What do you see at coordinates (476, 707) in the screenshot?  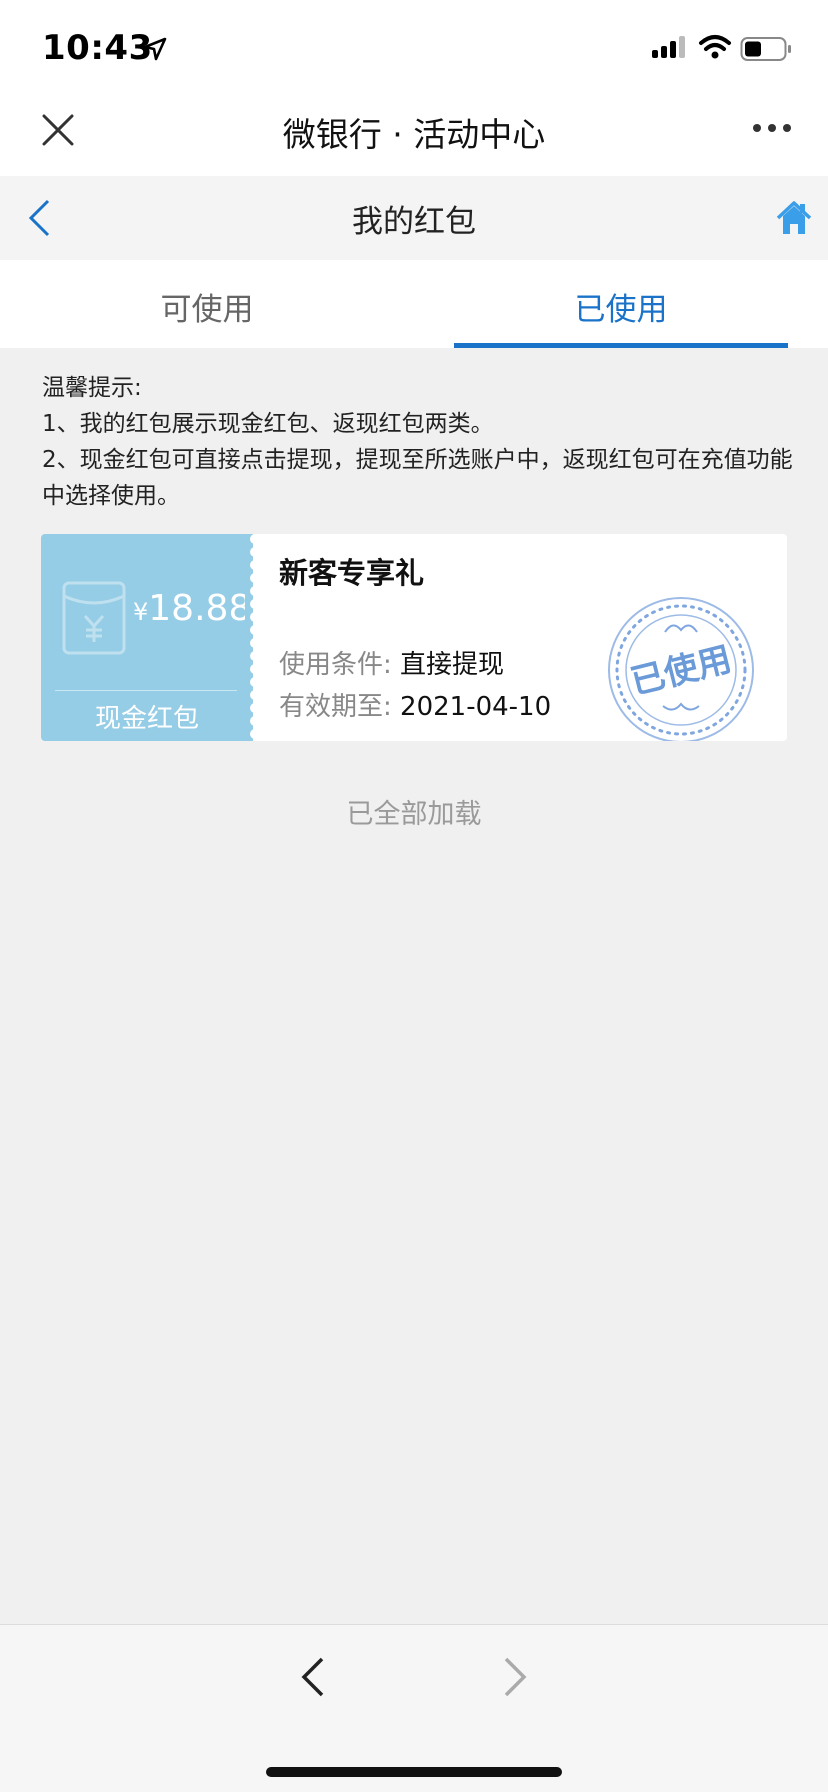 I see `expiry-value: 2021-04-10` at bounding box center [476, 707].